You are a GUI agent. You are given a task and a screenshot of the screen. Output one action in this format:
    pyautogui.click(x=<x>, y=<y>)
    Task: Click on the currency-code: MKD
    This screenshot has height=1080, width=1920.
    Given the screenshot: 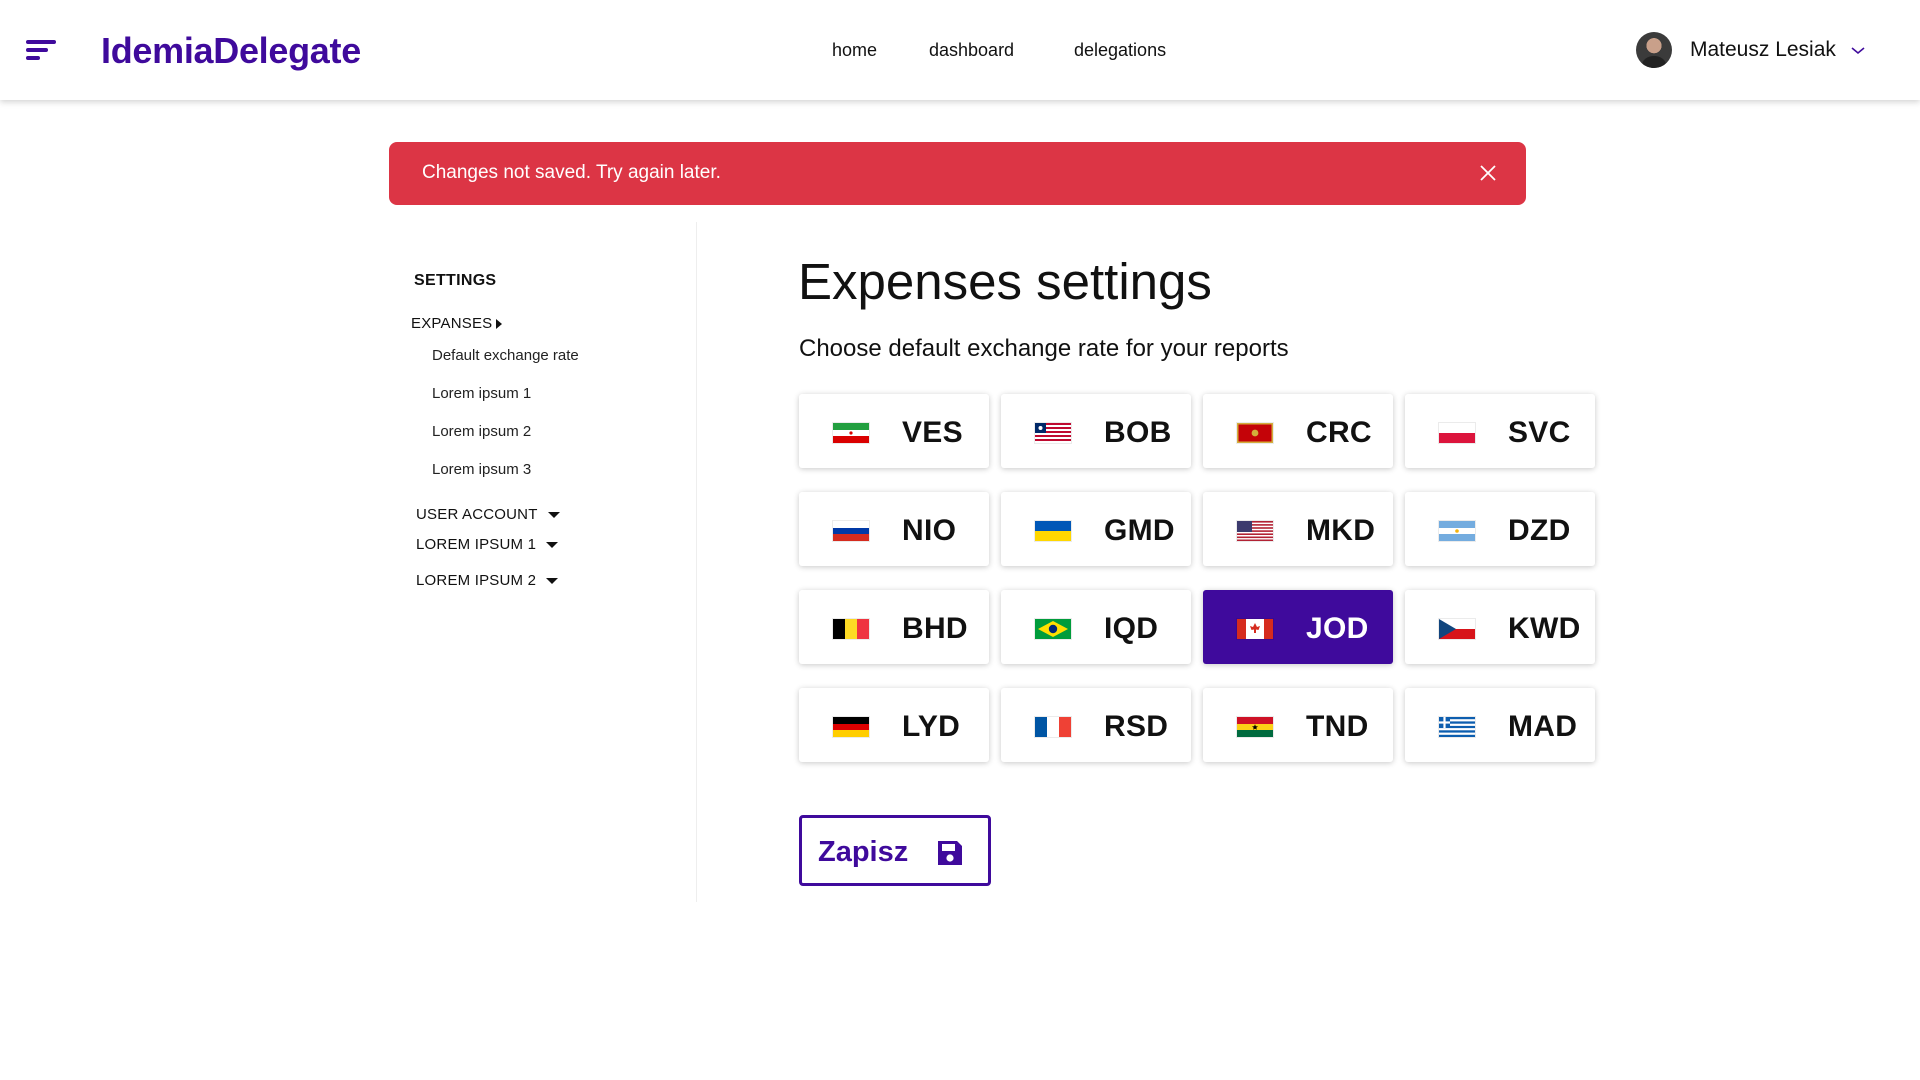 What is the action you would take?
    pyautogui.click(x=1341, y=530)
    